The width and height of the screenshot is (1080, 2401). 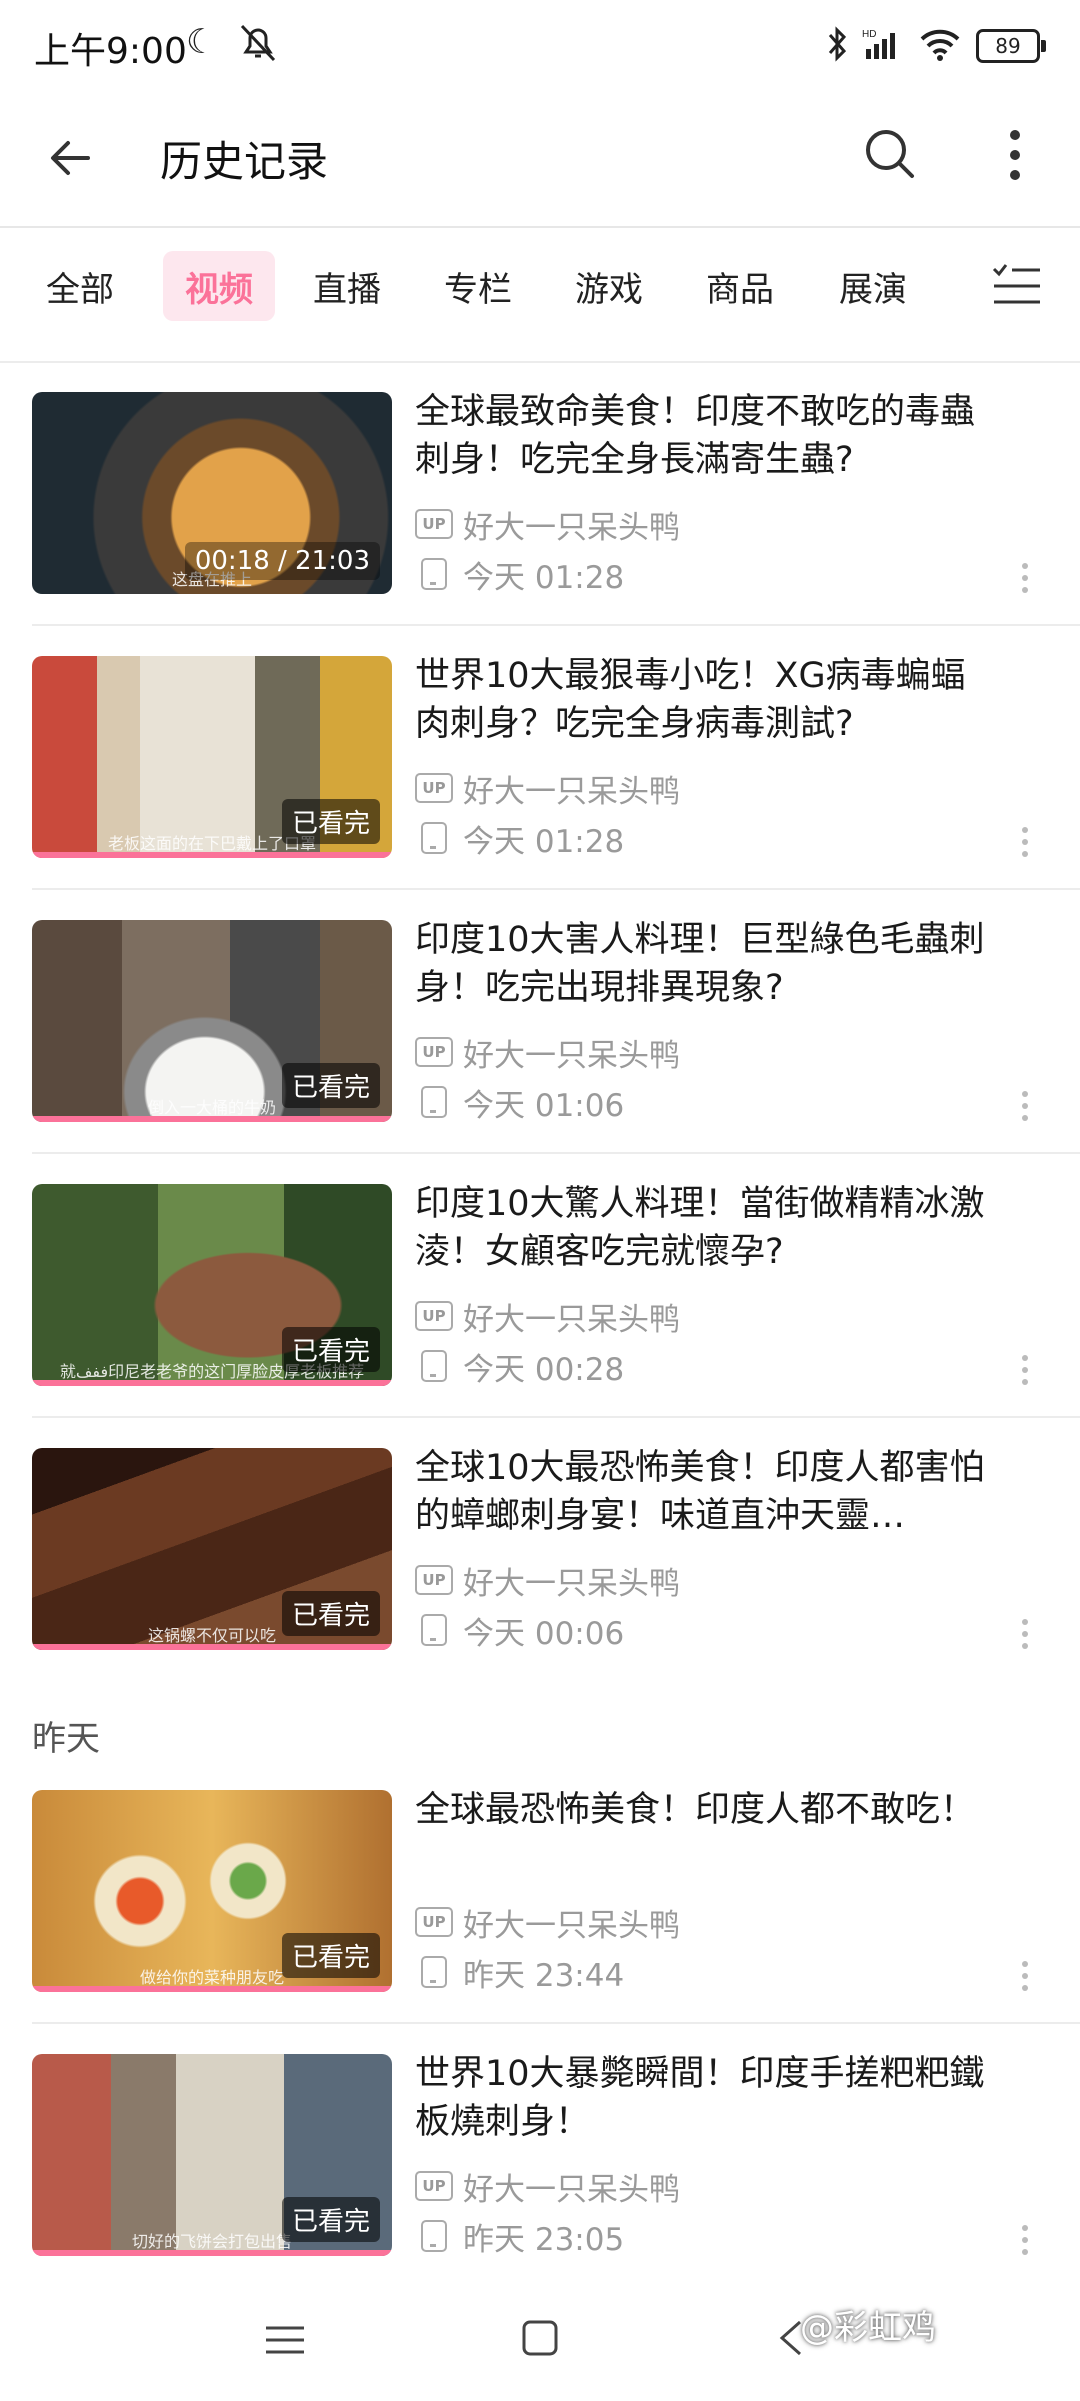 I want to click on status-time: 上午9:00, so click(x=110, y=51).